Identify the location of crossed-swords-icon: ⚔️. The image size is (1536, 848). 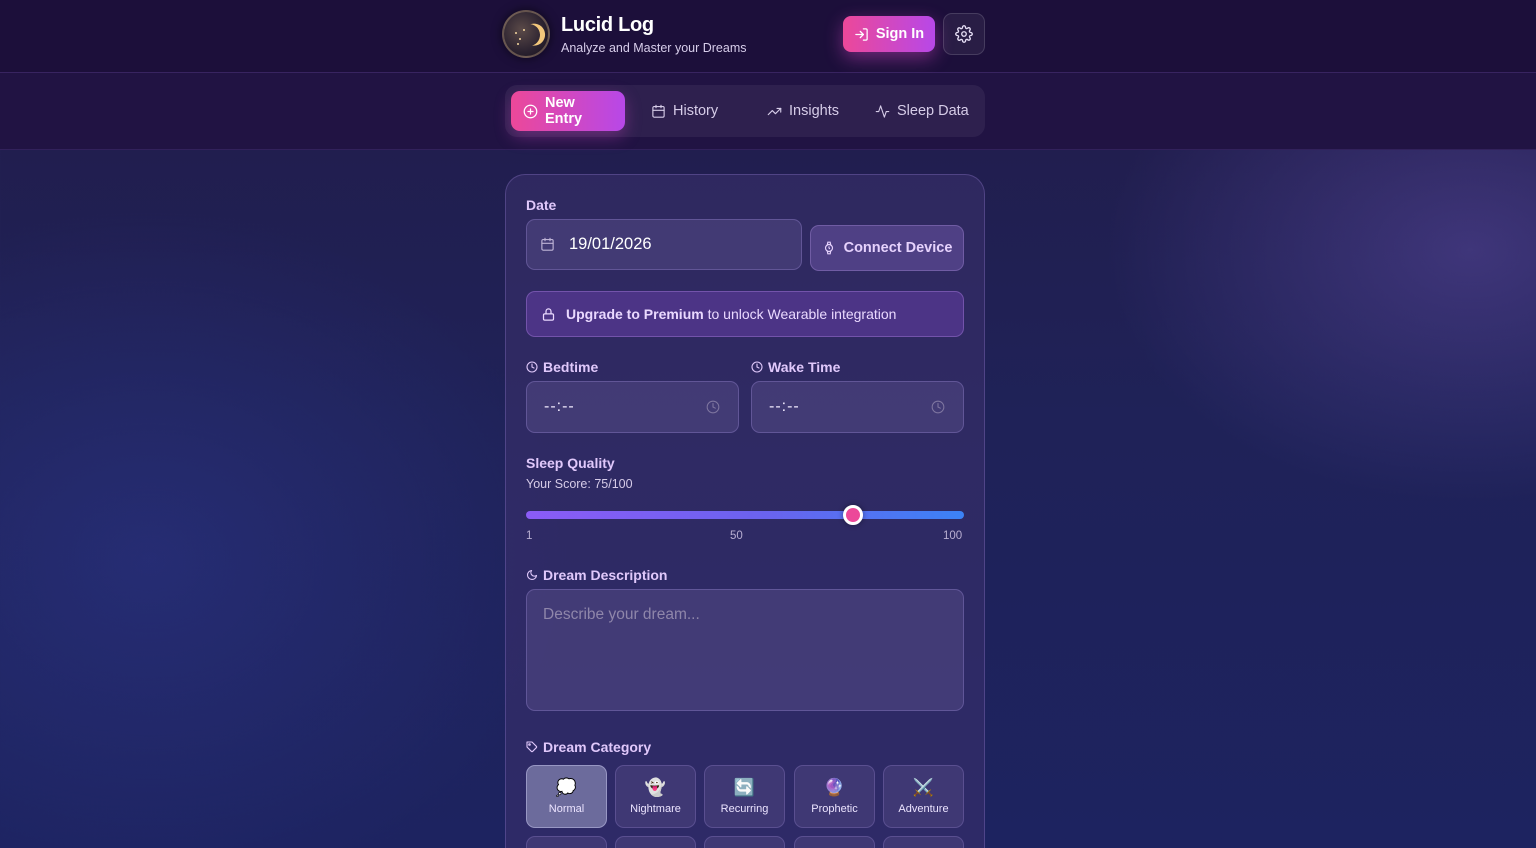
(923, 787).